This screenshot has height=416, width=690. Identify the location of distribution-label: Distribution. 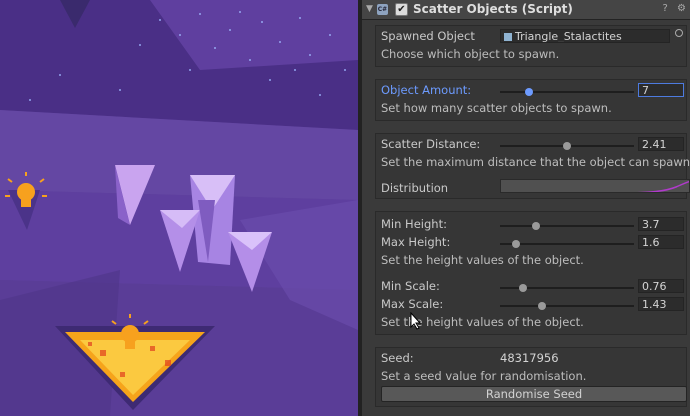
(415, 188).